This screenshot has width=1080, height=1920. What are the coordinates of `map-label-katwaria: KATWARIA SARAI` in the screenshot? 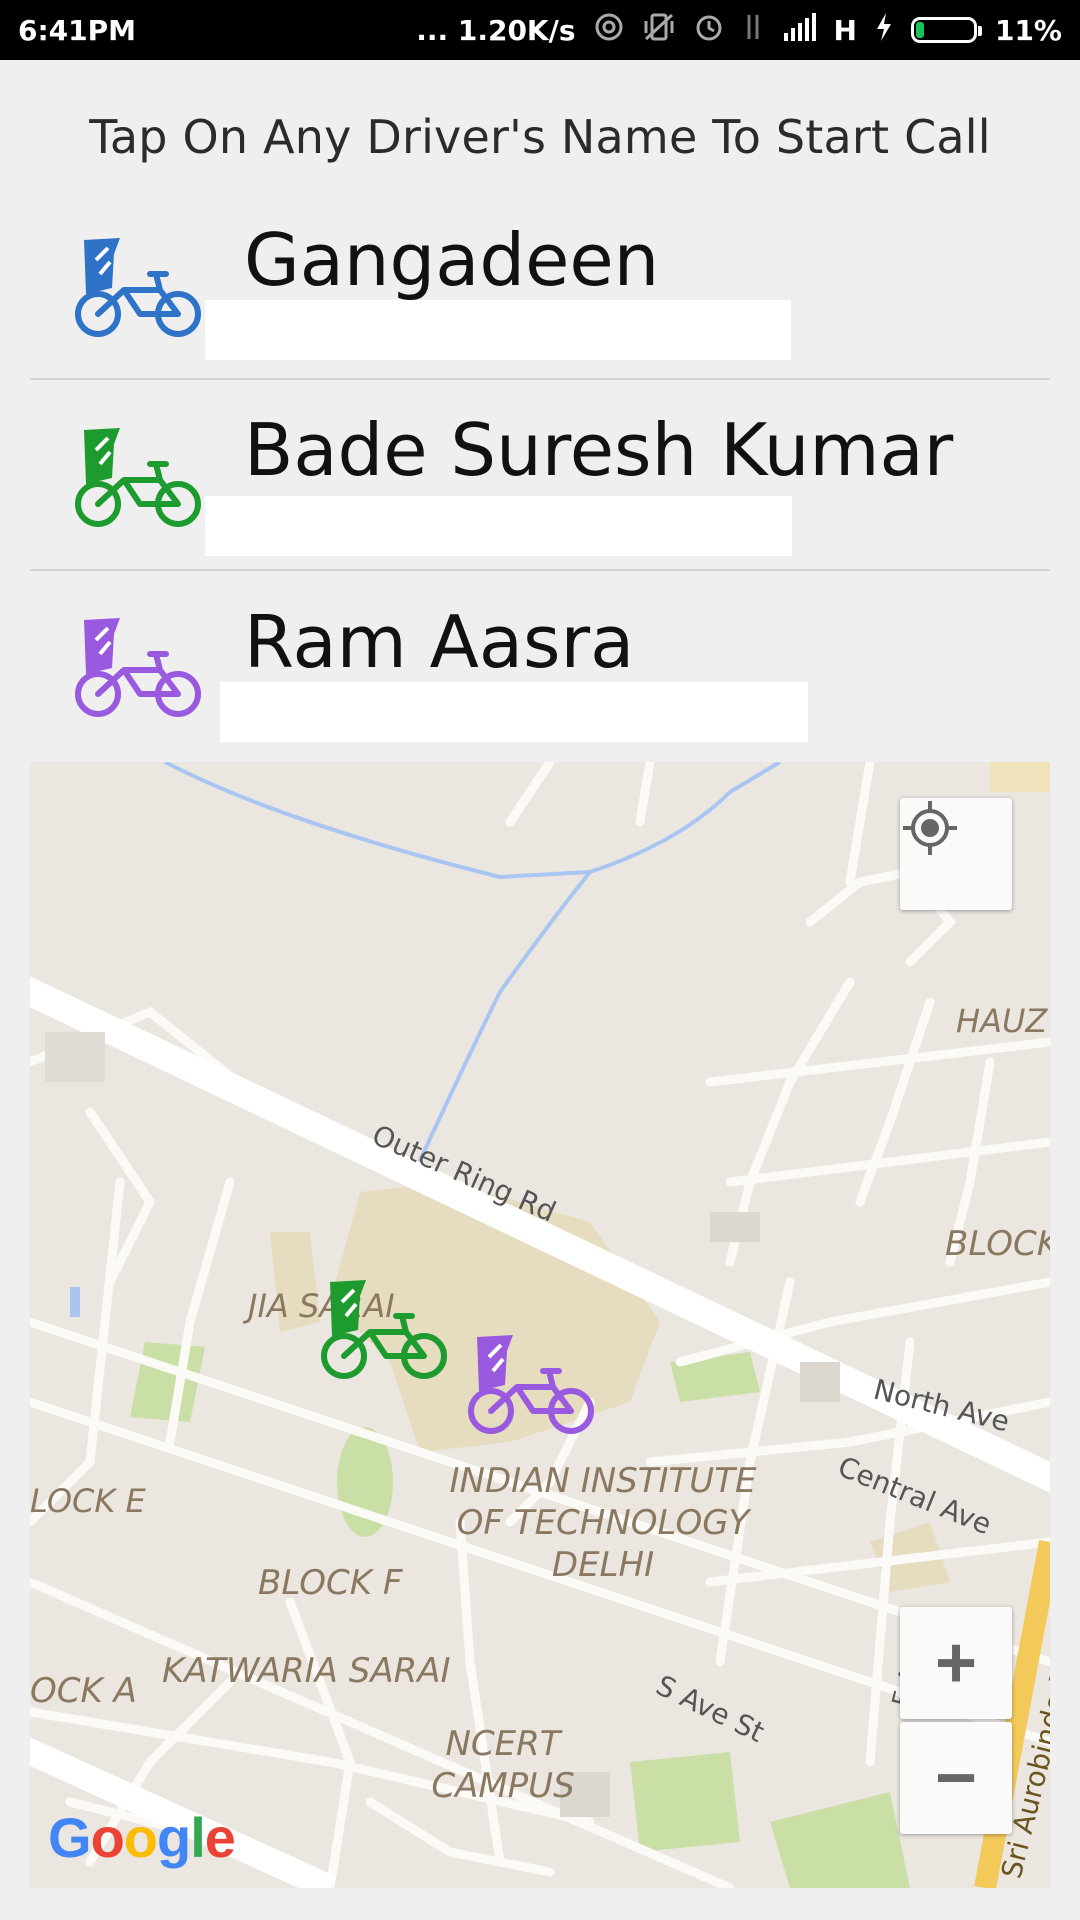 It's located at (306, 1671).